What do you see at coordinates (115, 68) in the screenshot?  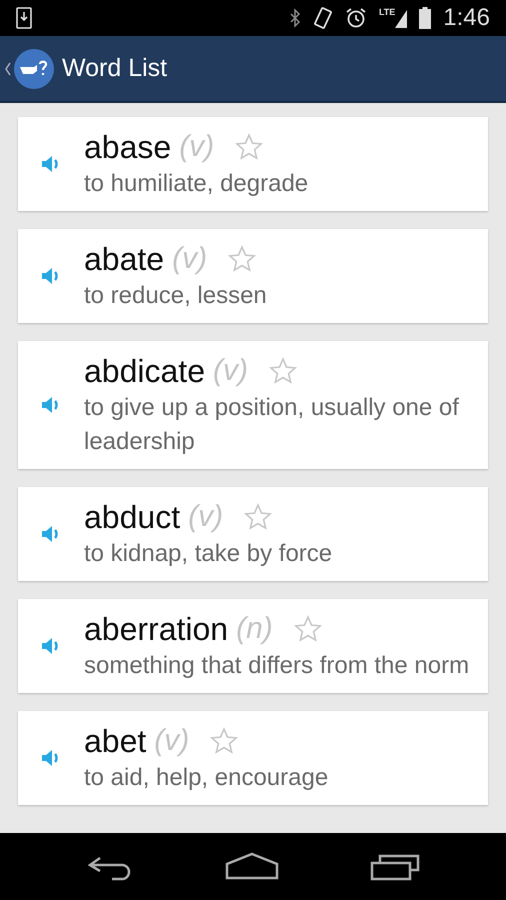 I see `screen-title: Word List` at bounding box center [115, 68].